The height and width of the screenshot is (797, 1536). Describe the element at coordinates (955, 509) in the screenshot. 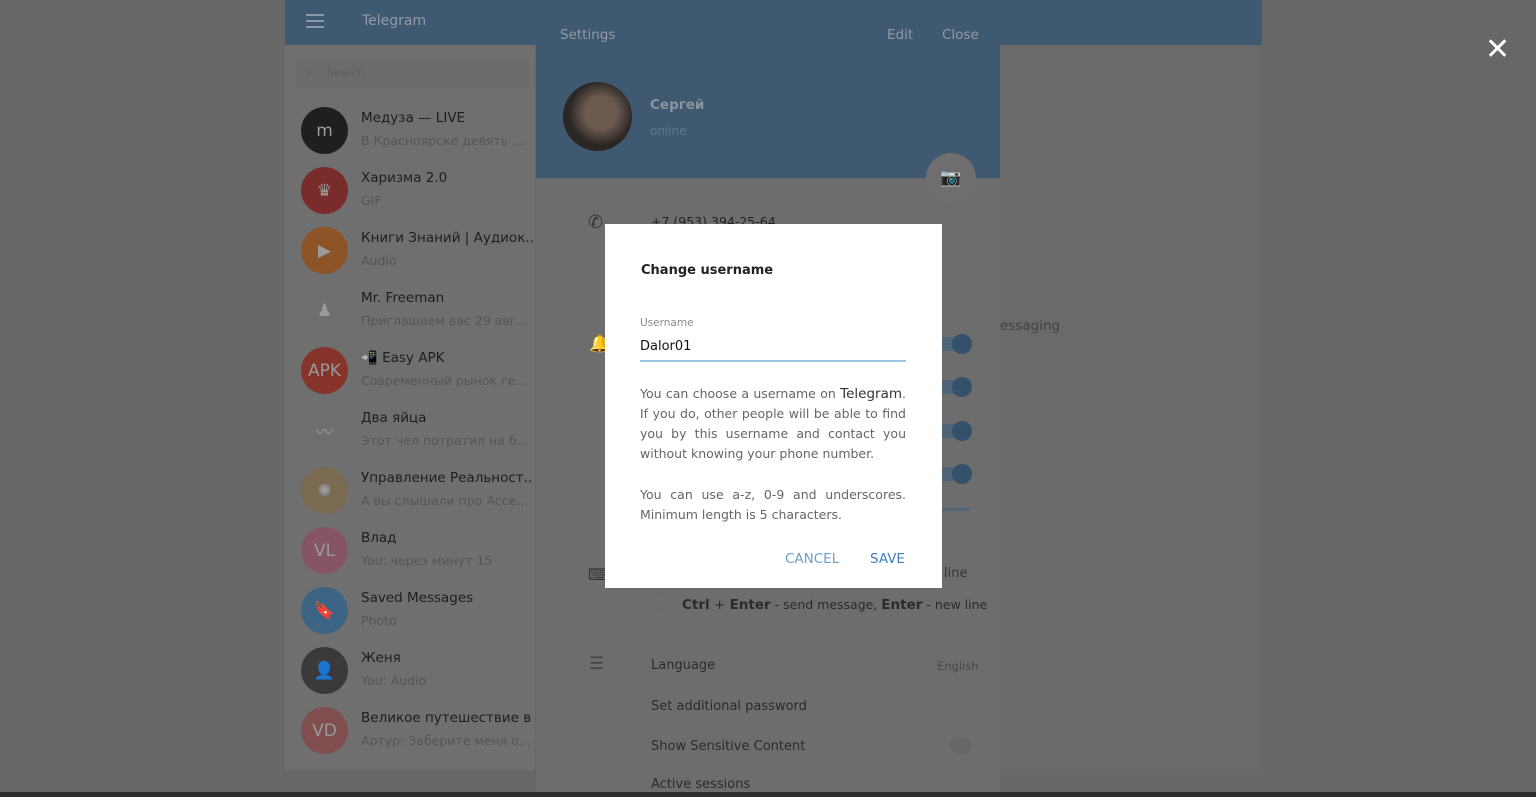

I see `volume-slider` at that location.